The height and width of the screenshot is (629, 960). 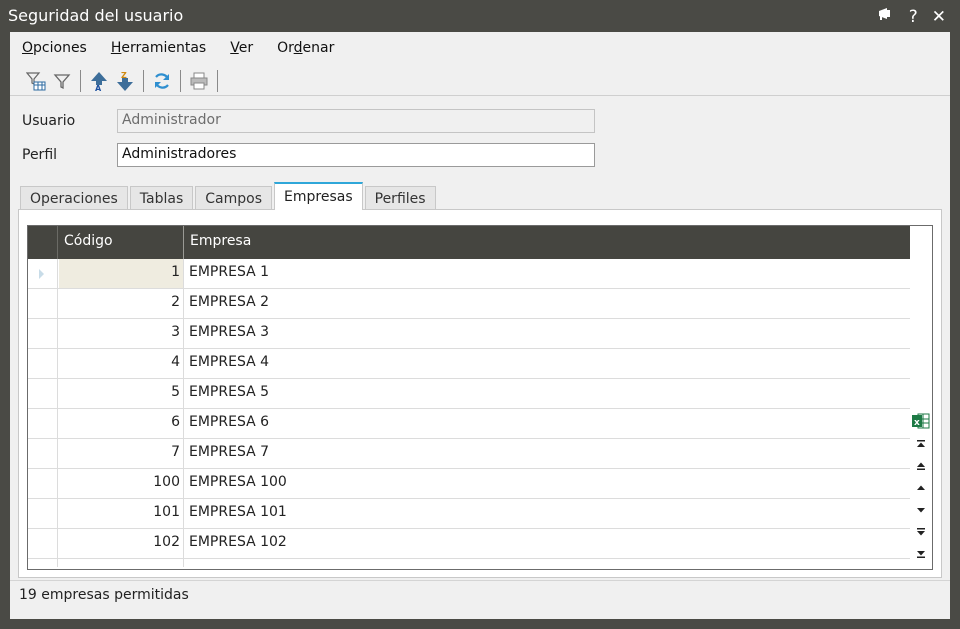 What do you see at coordinates (298, 48) in the screenshot?
I see `menu-ordenar-accel: d` at bounding box center [298, 48].